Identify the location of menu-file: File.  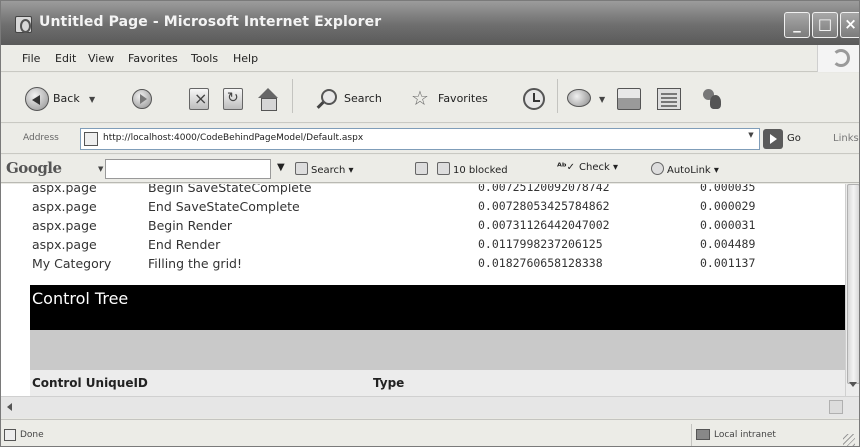
(31, 58).